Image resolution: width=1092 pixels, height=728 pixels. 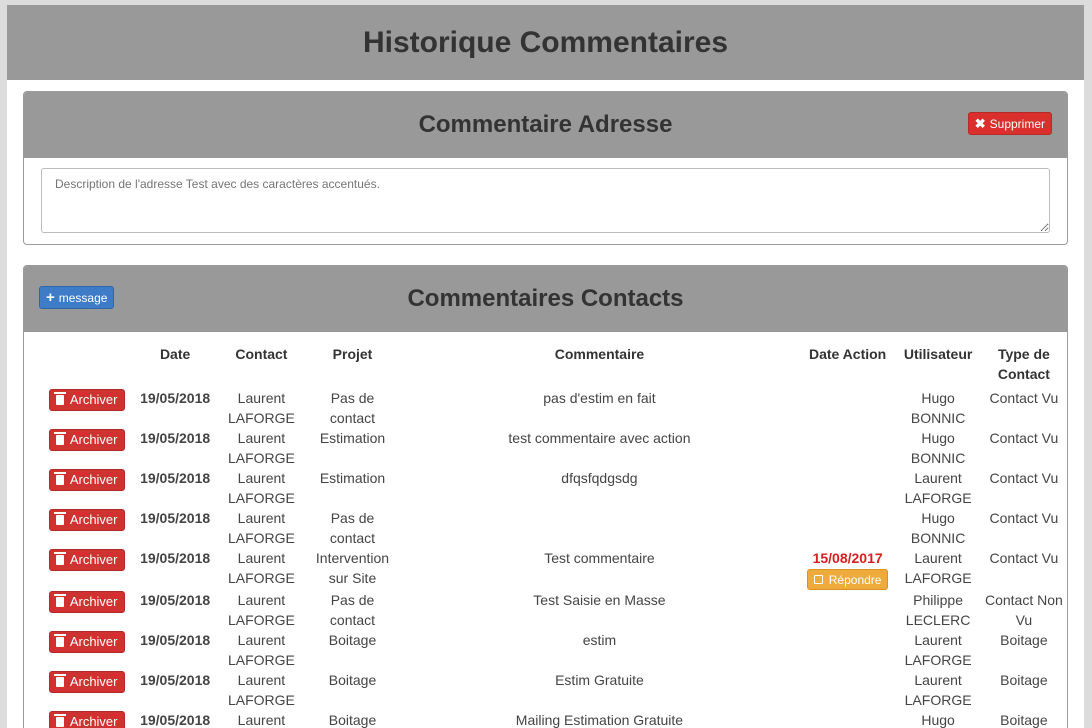 I want to click on delete-button: ✖ Supprimer, so click(x=1009, y=123).